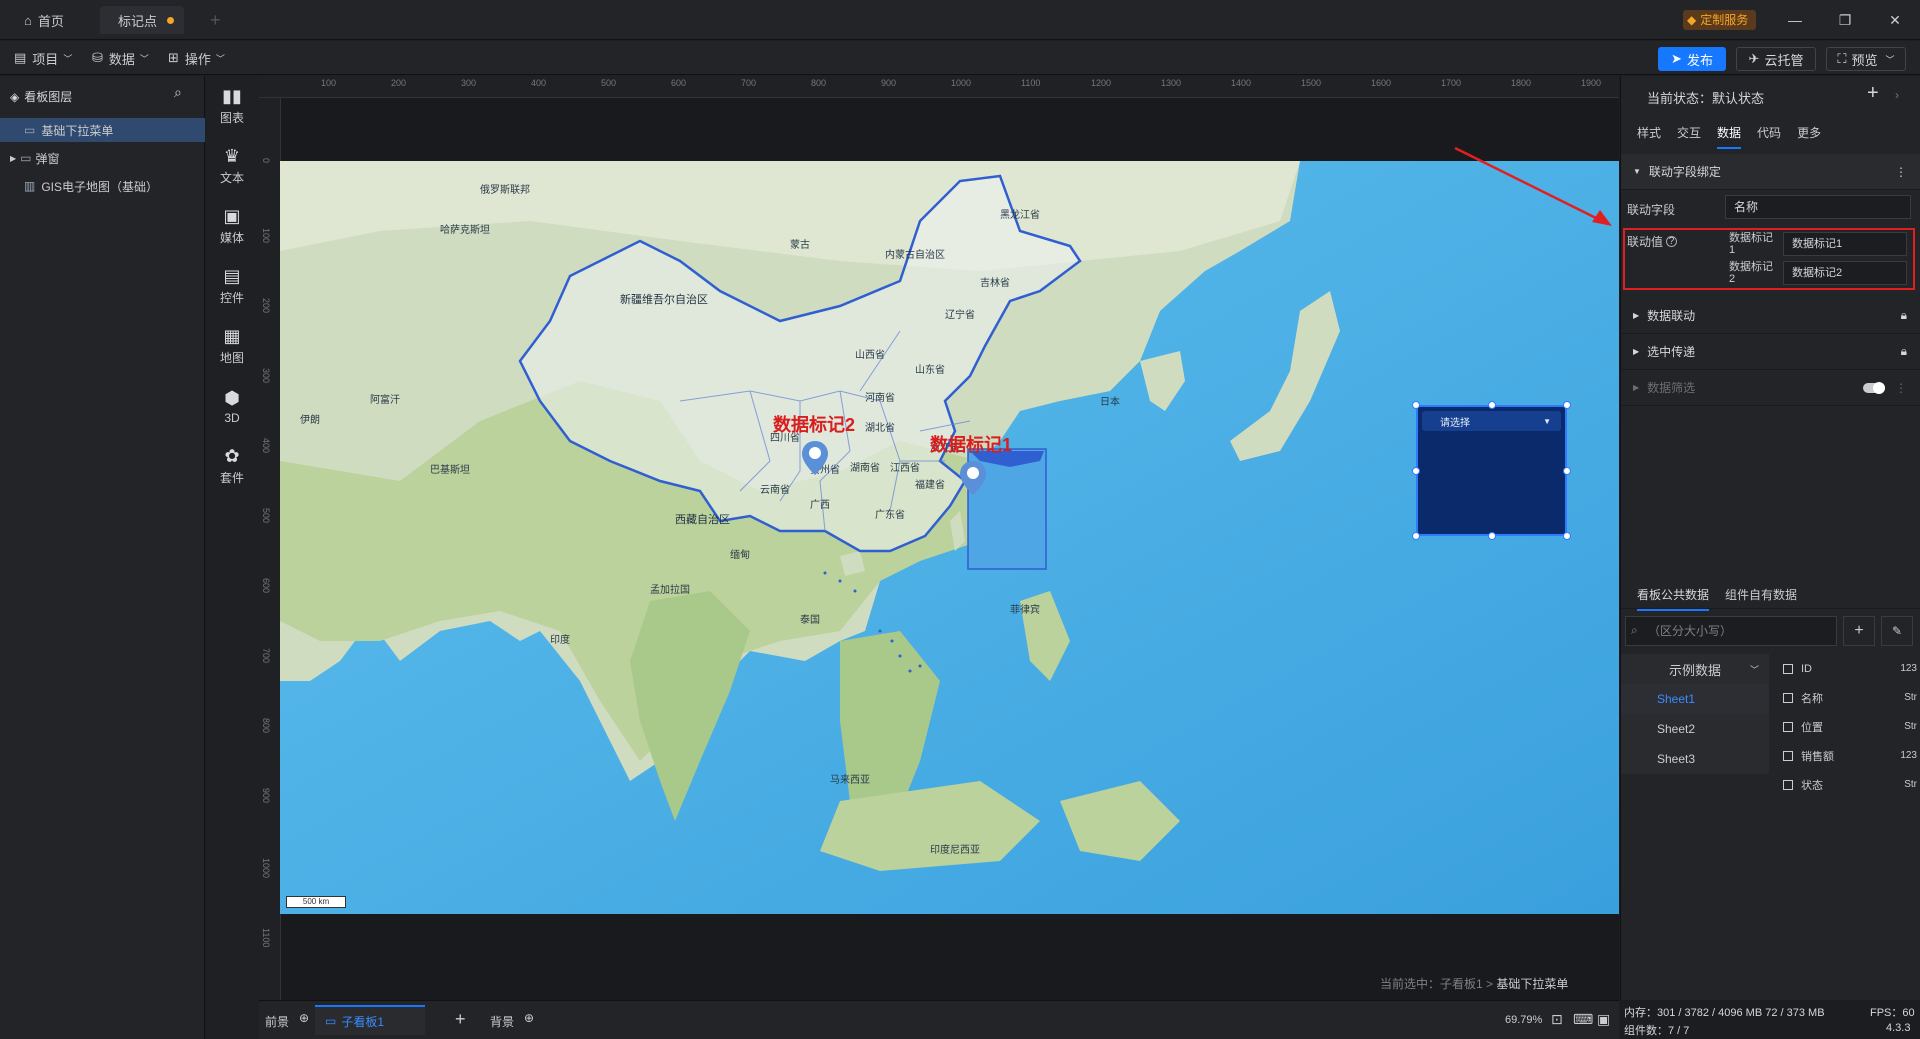 The width and height of the screenshot is (1920, 1039). What do you see at coordinates (178, 92) in the screenshot?
I see `search-icon: ⌕` at bounding box center [178, 92].